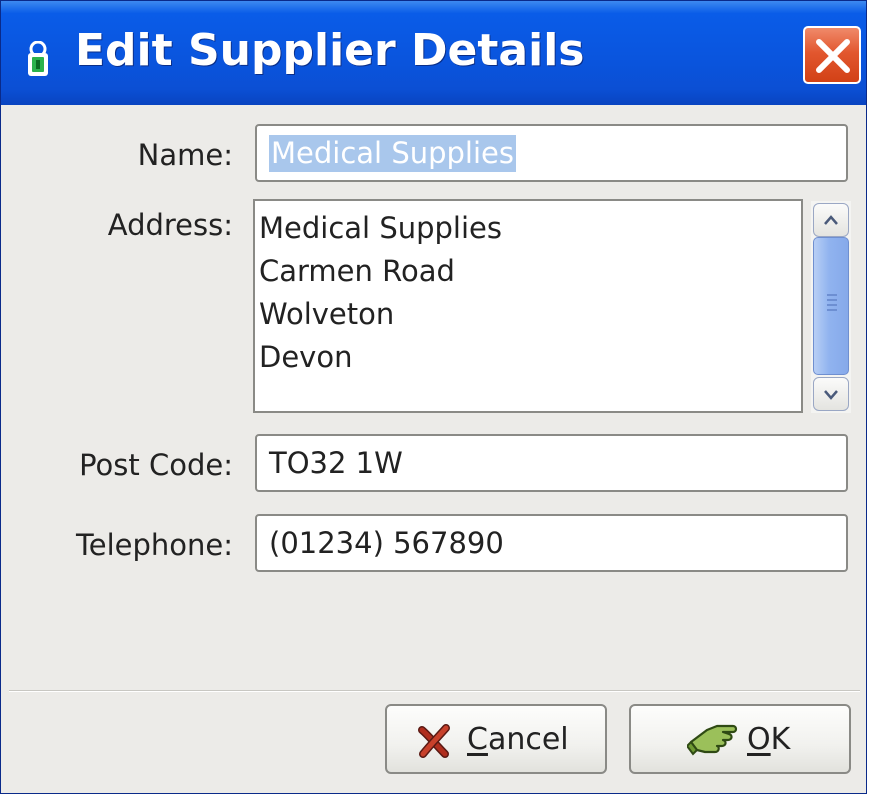 The width and height of the screenshot is (869, 796). I want to click on post-code-input: TO32 1W, so click(551, 463).